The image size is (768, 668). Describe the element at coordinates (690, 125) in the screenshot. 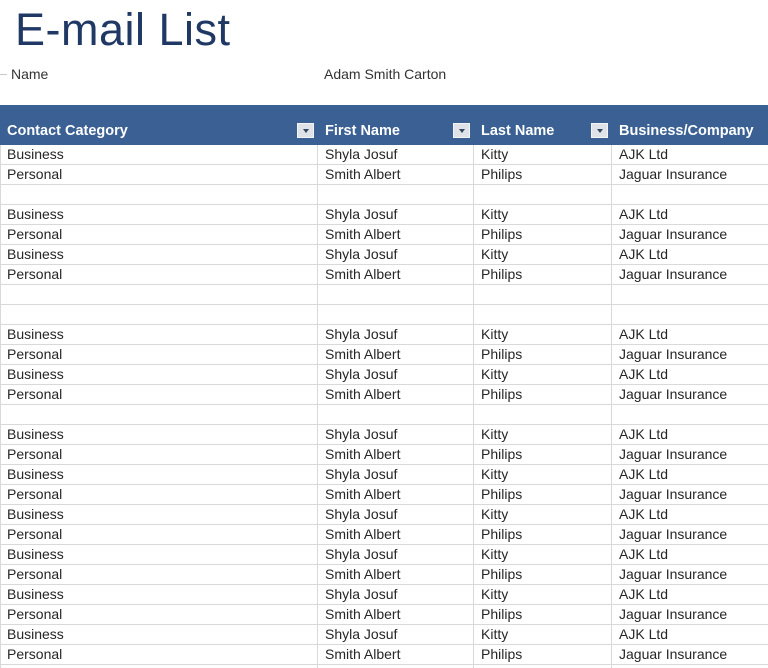

I see `column-header-3: Business/Company` at that location.